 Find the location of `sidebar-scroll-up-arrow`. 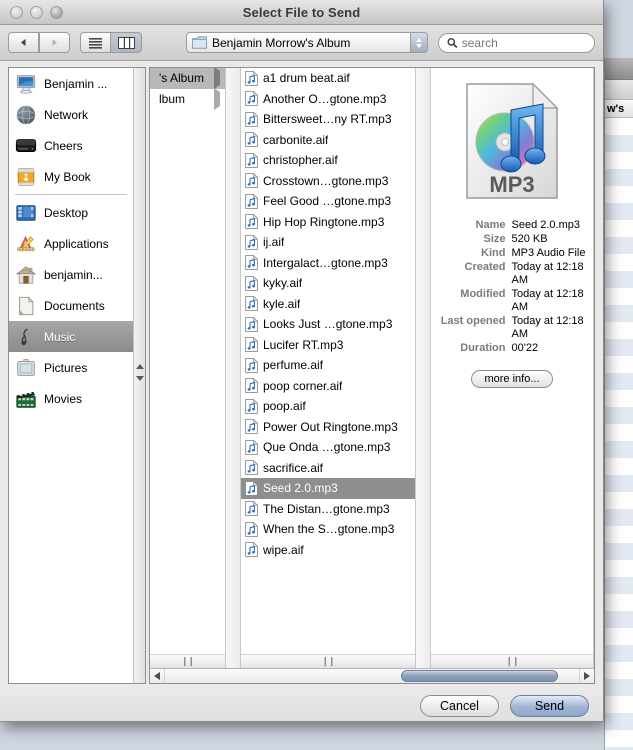

sidebar-scroll-up-arrow is located at coordinates (139, 366).